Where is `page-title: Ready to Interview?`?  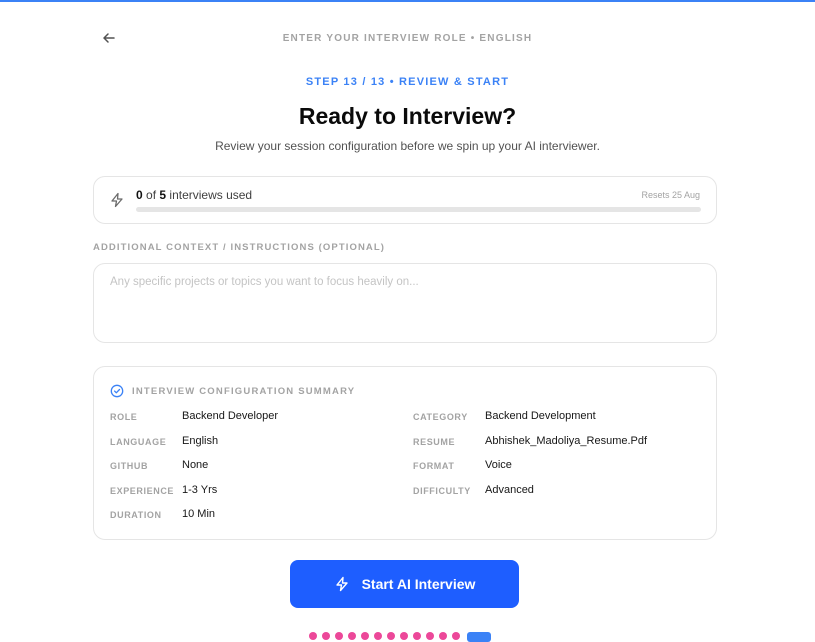 page-title: Ready to Interview? is located at coordinates (407, 116).